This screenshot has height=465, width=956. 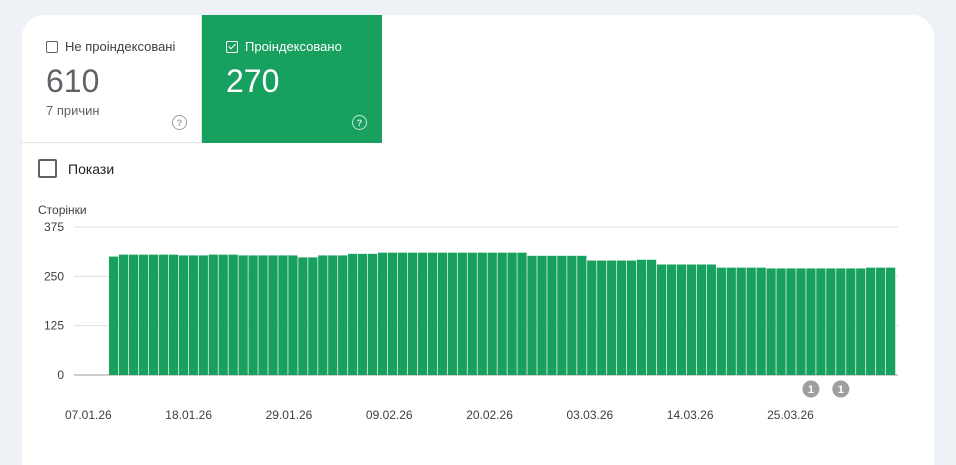 I want to click on not-indexed-count: 610, so click(x=73, y=81).